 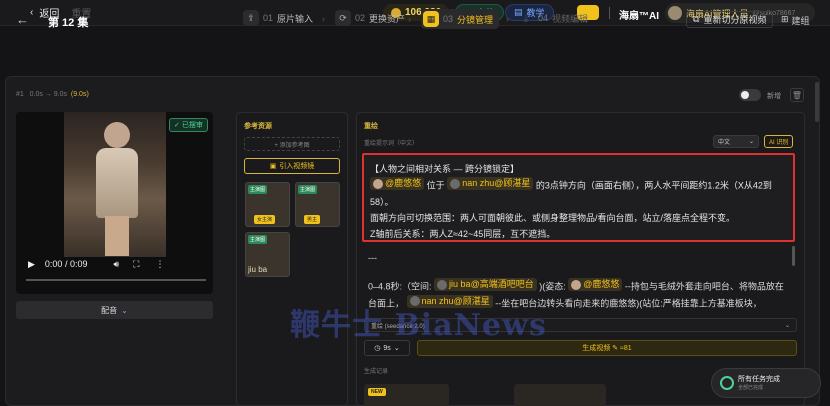 I want to click on brand-name: 海扇™AI, so click(x=639, y=16).